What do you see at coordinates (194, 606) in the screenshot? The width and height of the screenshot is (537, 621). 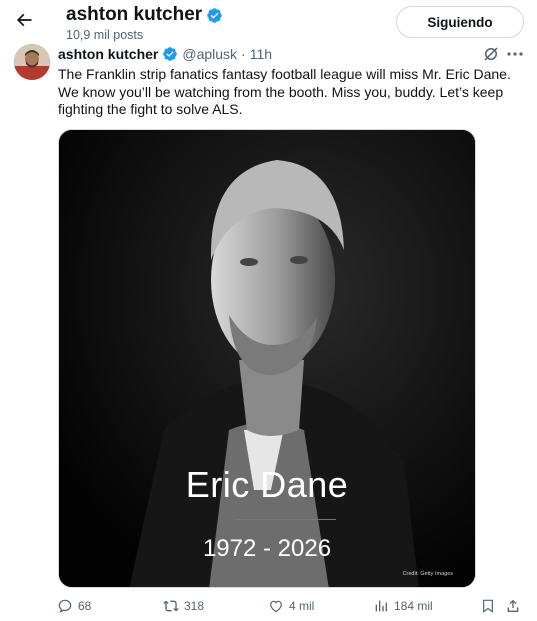 I see `repost-count: 318` at bounding box center [194, 606].